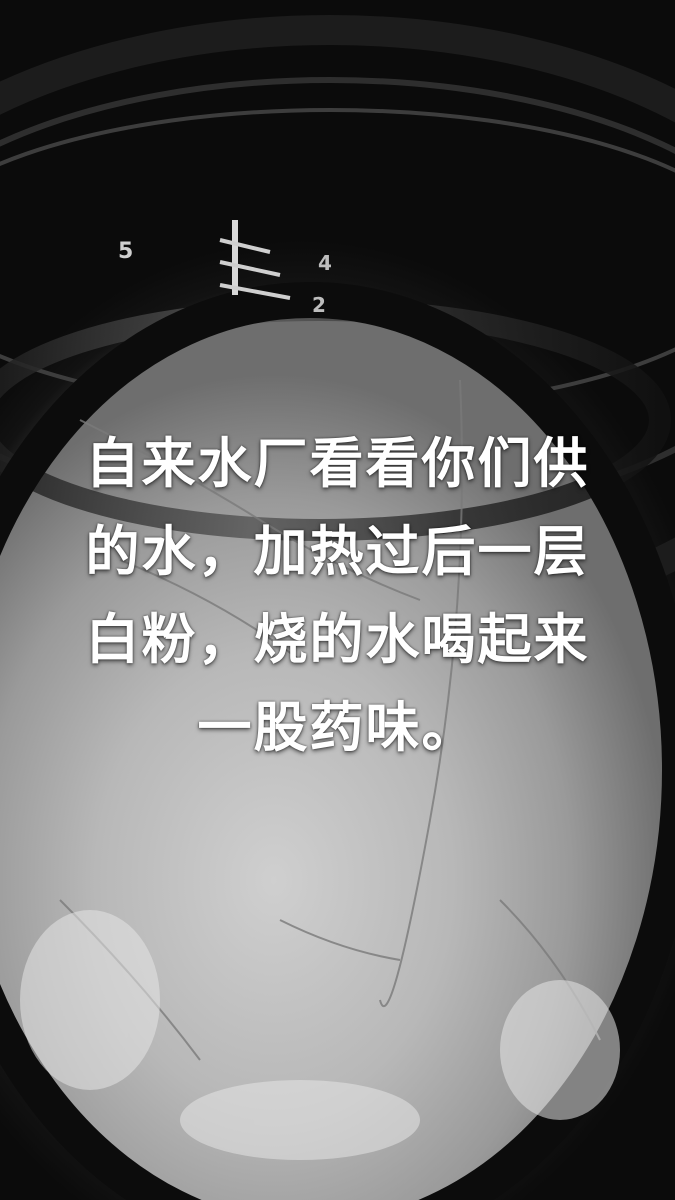  Describe the element at coordinates (325, 263) in the screenshot. I see `scale-mark-4: 4` at that location.